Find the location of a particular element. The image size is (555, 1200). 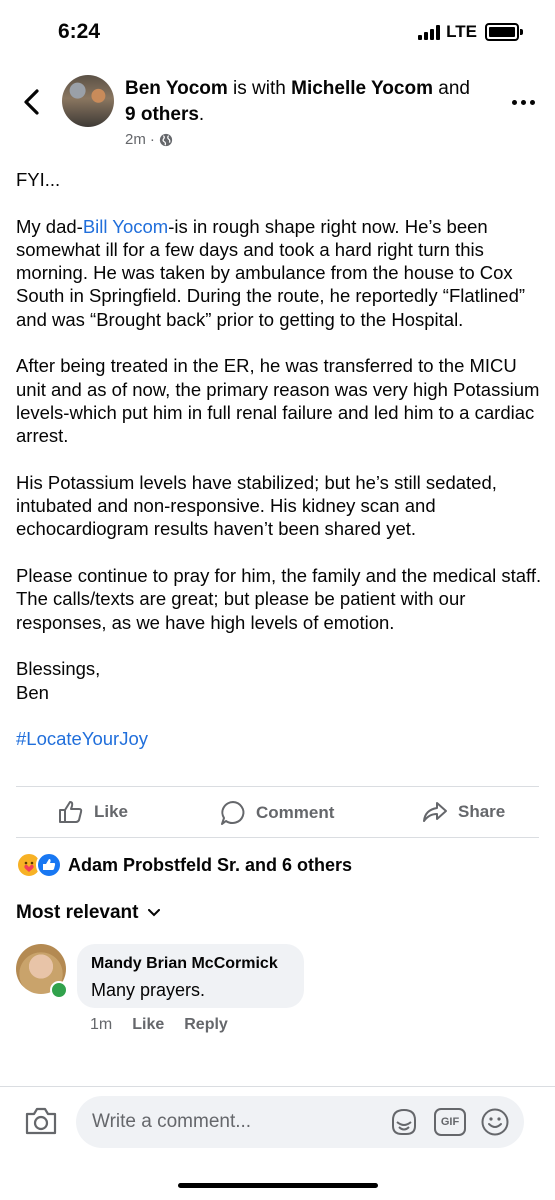

commenter-name: Mandy Brian McCormick is located at coordinates (184, 964).